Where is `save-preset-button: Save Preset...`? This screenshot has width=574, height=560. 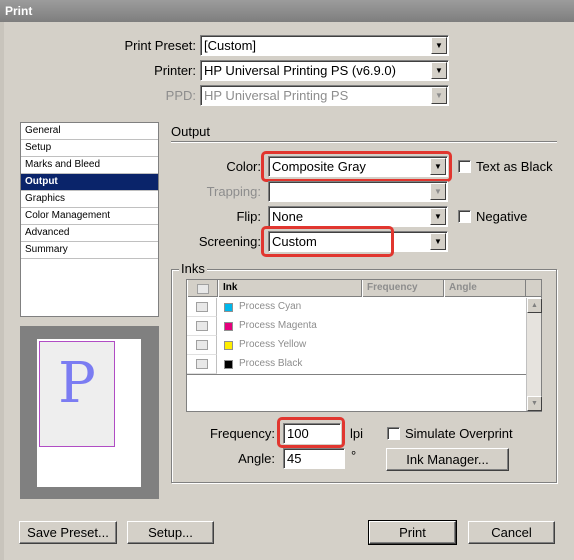 save-preset-button: Save Preset... is located at coordinates (68, 532).